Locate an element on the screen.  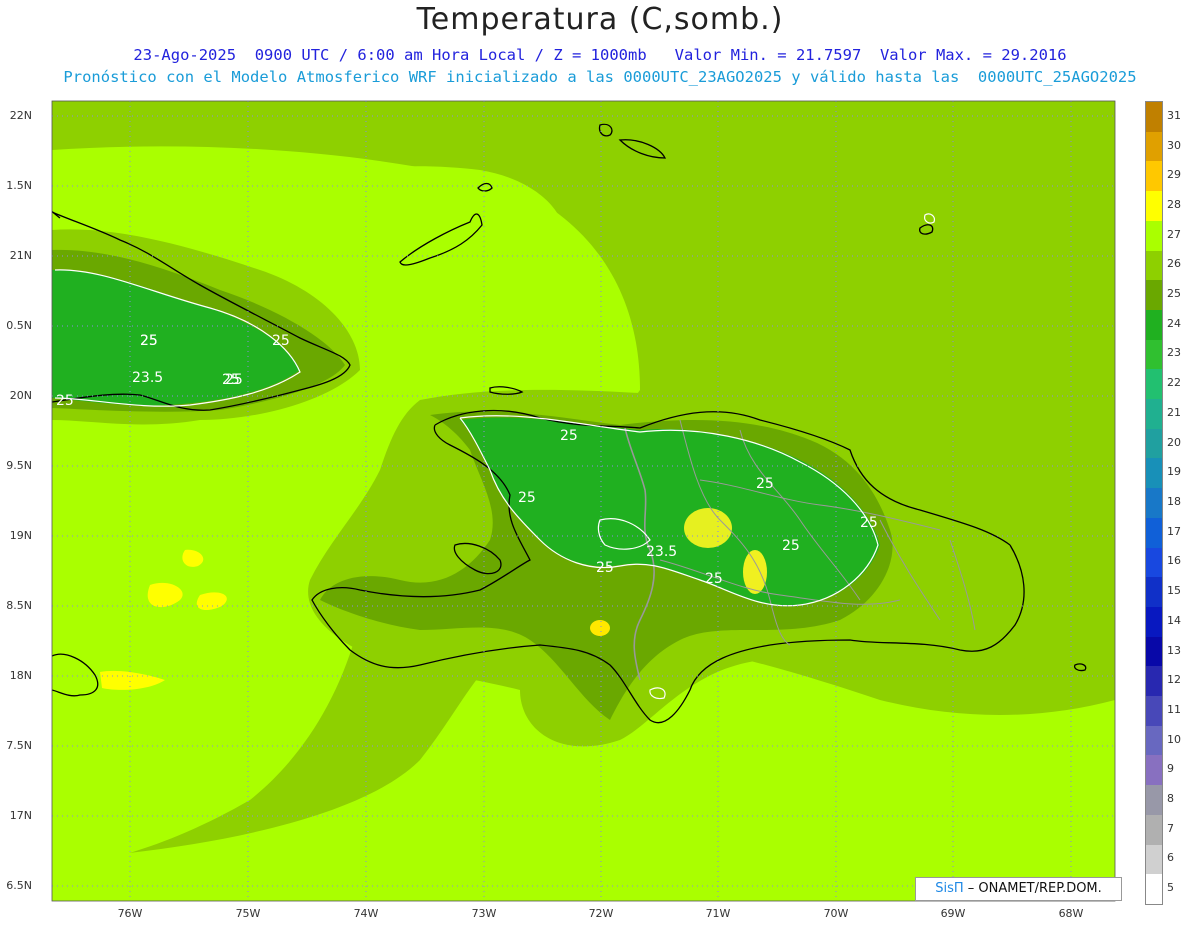
credit-box: SisΠ – ONAMET/REP.DOM. is located at coordinates (1018, 889).